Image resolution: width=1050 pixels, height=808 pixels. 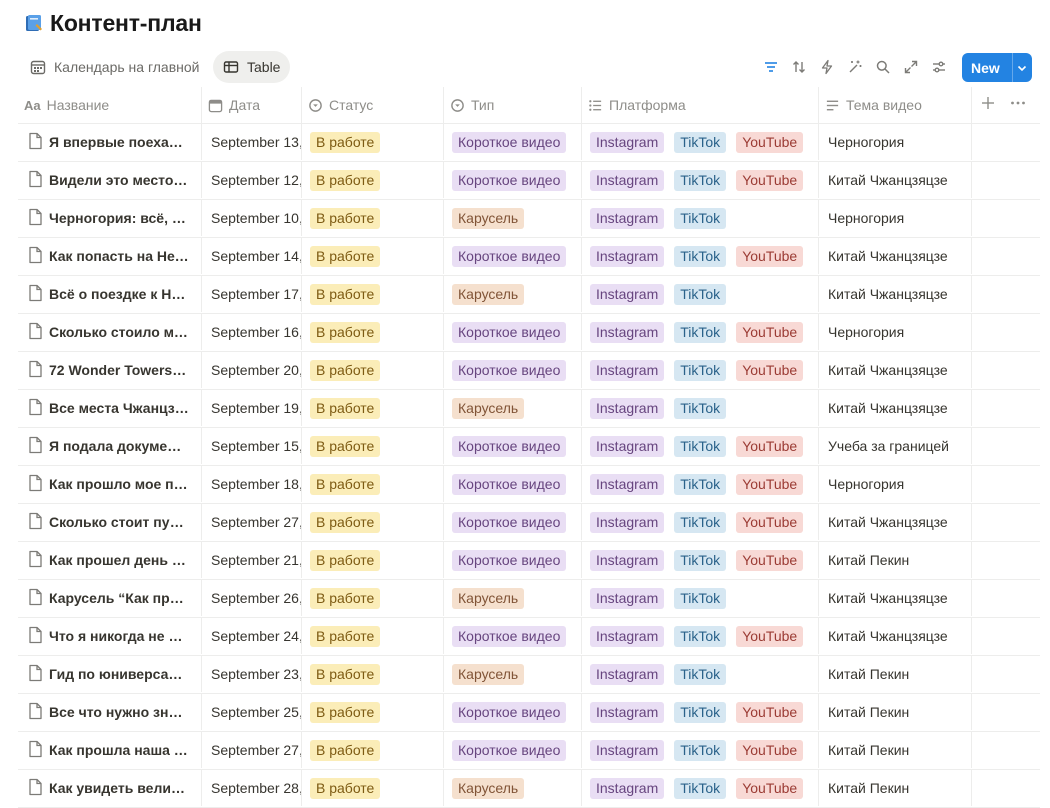 What do you see at coordinates (119, 674) in the screenshot?
I see `row-title: Гид по юниверсал студиос` at bounding box center [119, 674].